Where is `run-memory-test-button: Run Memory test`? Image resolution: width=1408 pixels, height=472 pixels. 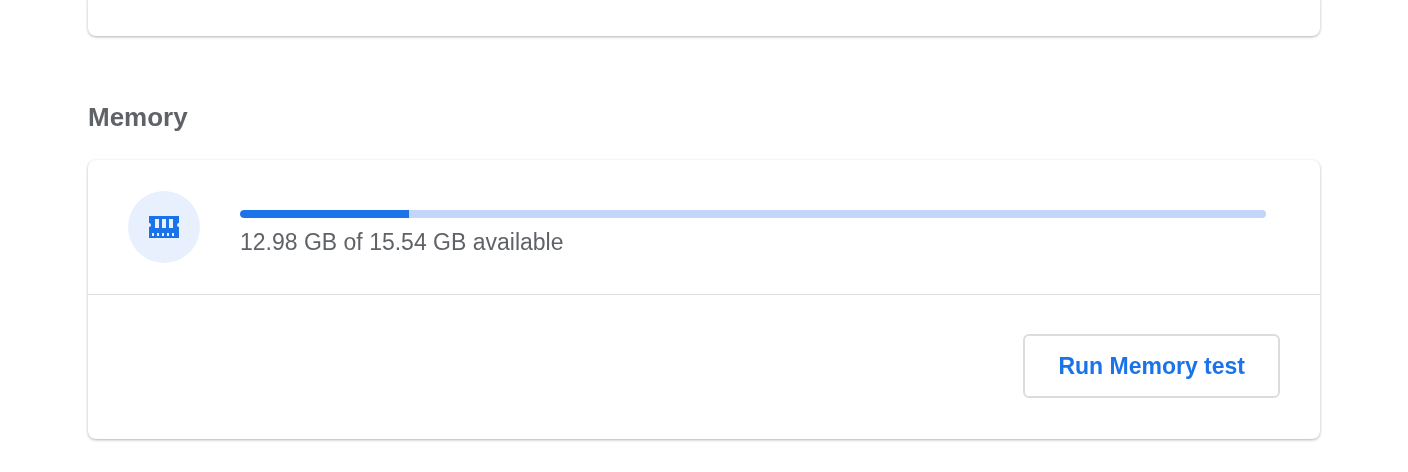 run-memory-test-button: Run Memory test is located at coordinates (1151, 366).